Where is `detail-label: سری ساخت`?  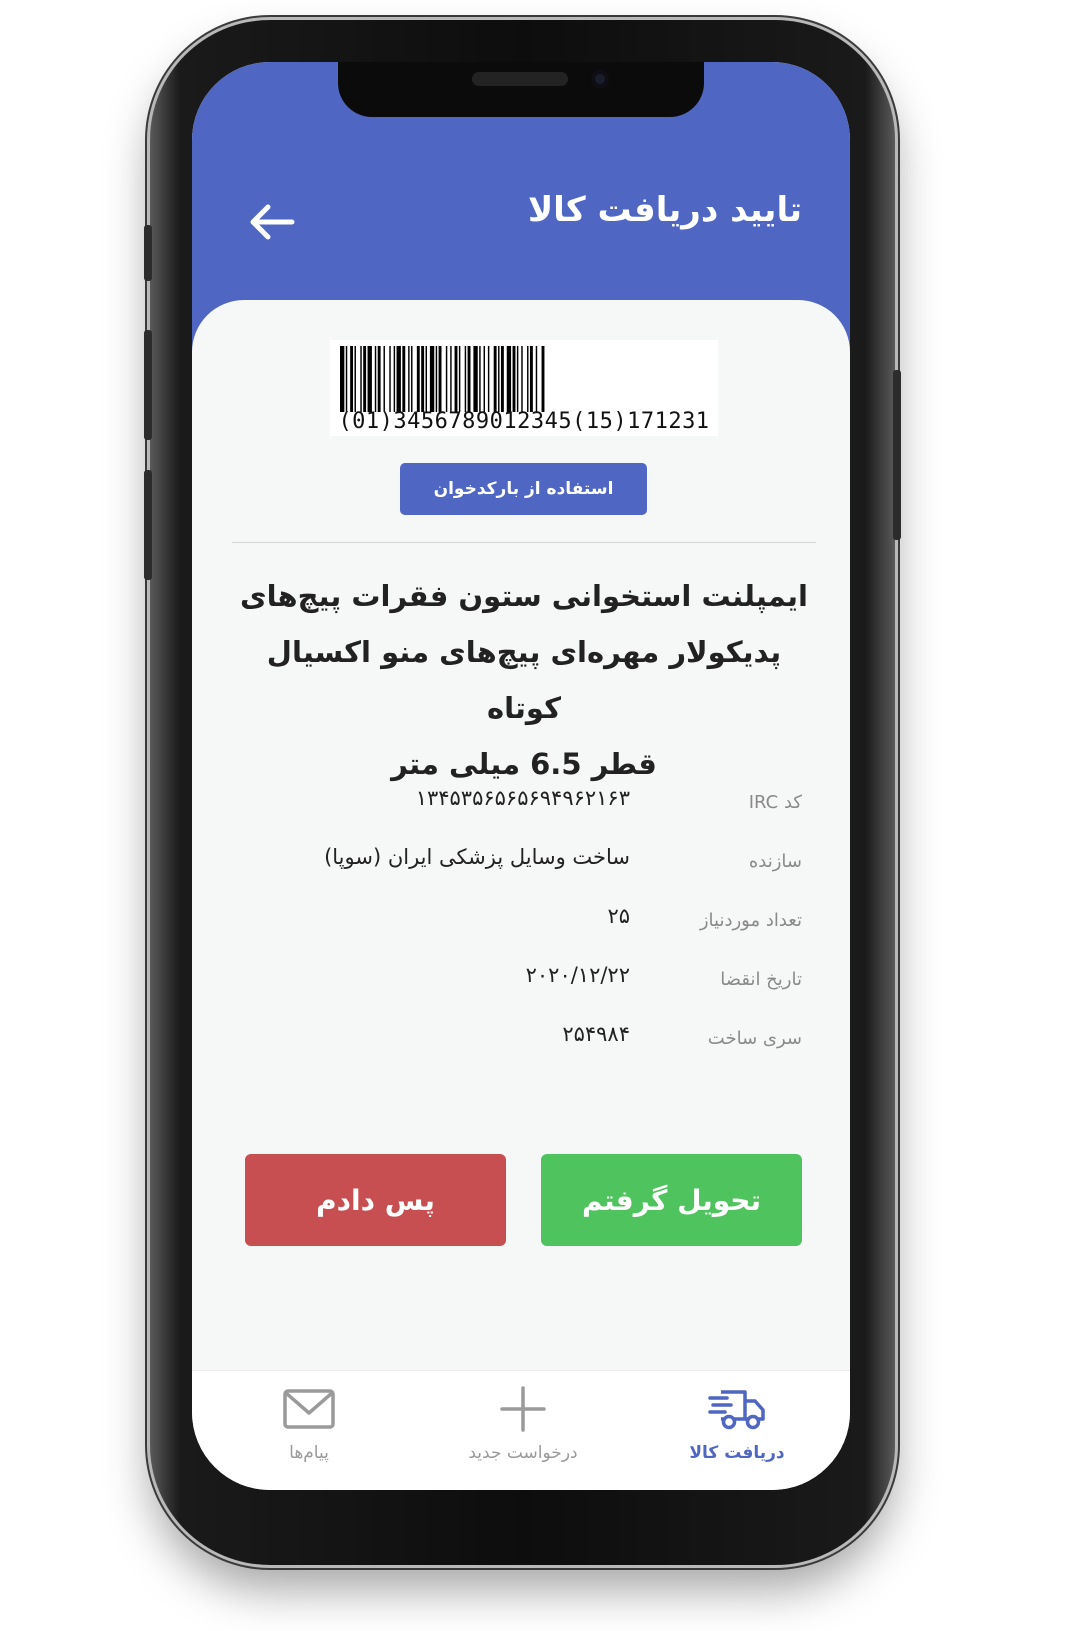
detail-label: سری ساخت is located at coordinates (754, 1038).